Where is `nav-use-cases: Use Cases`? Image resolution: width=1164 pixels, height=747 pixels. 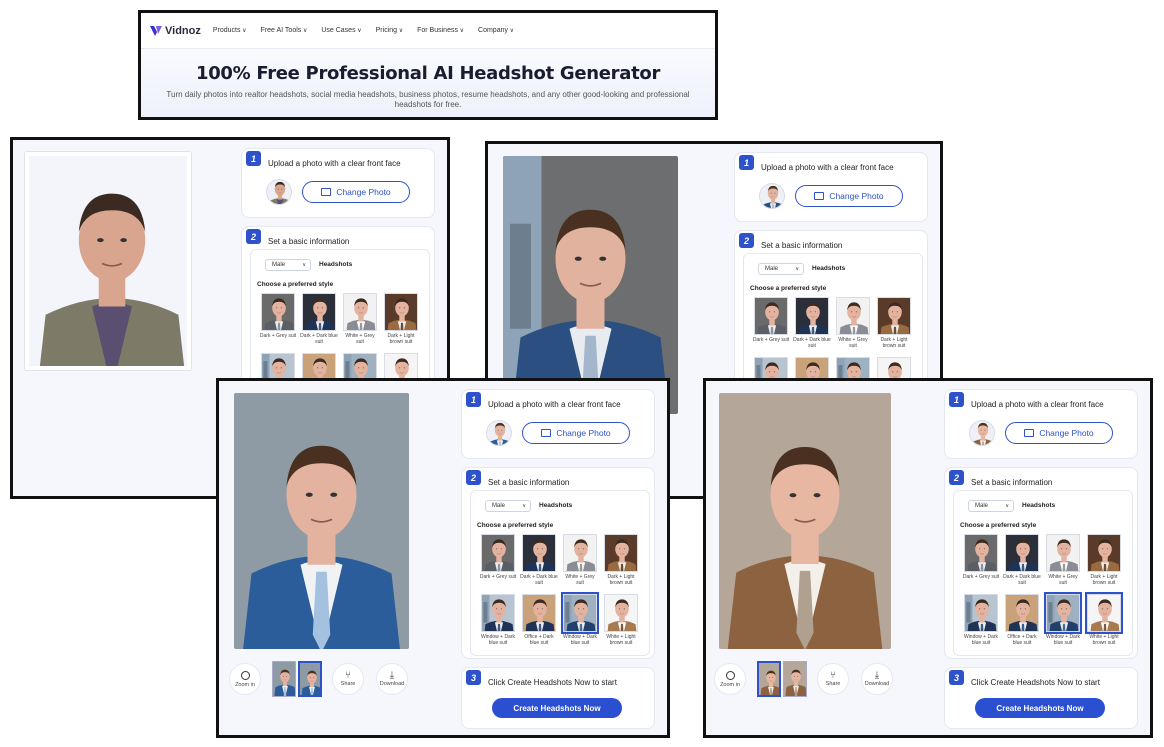 nav-use-cases: Use Cases is located at coordinates (341, 30).